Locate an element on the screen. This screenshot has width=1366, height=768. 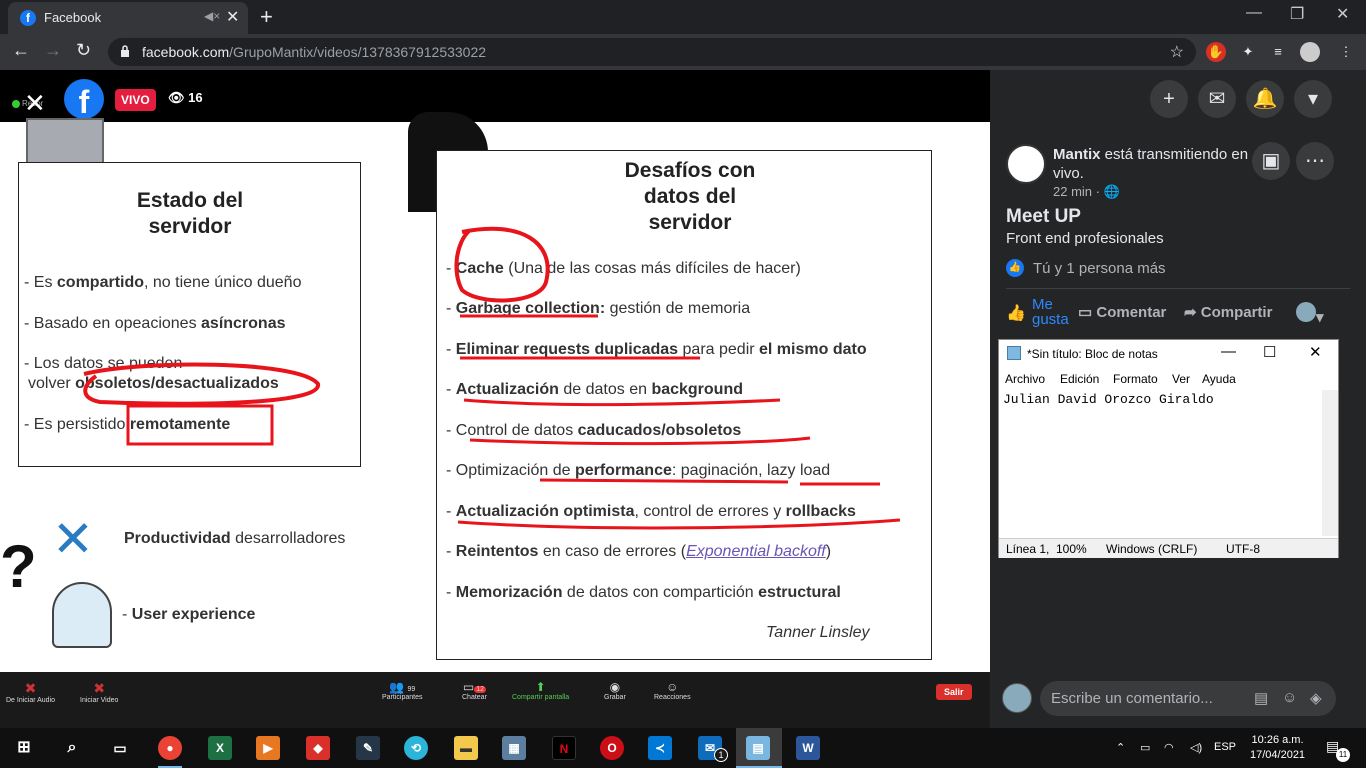
media-playlist-icon: ≡ is located at coordinates (1278, 52).